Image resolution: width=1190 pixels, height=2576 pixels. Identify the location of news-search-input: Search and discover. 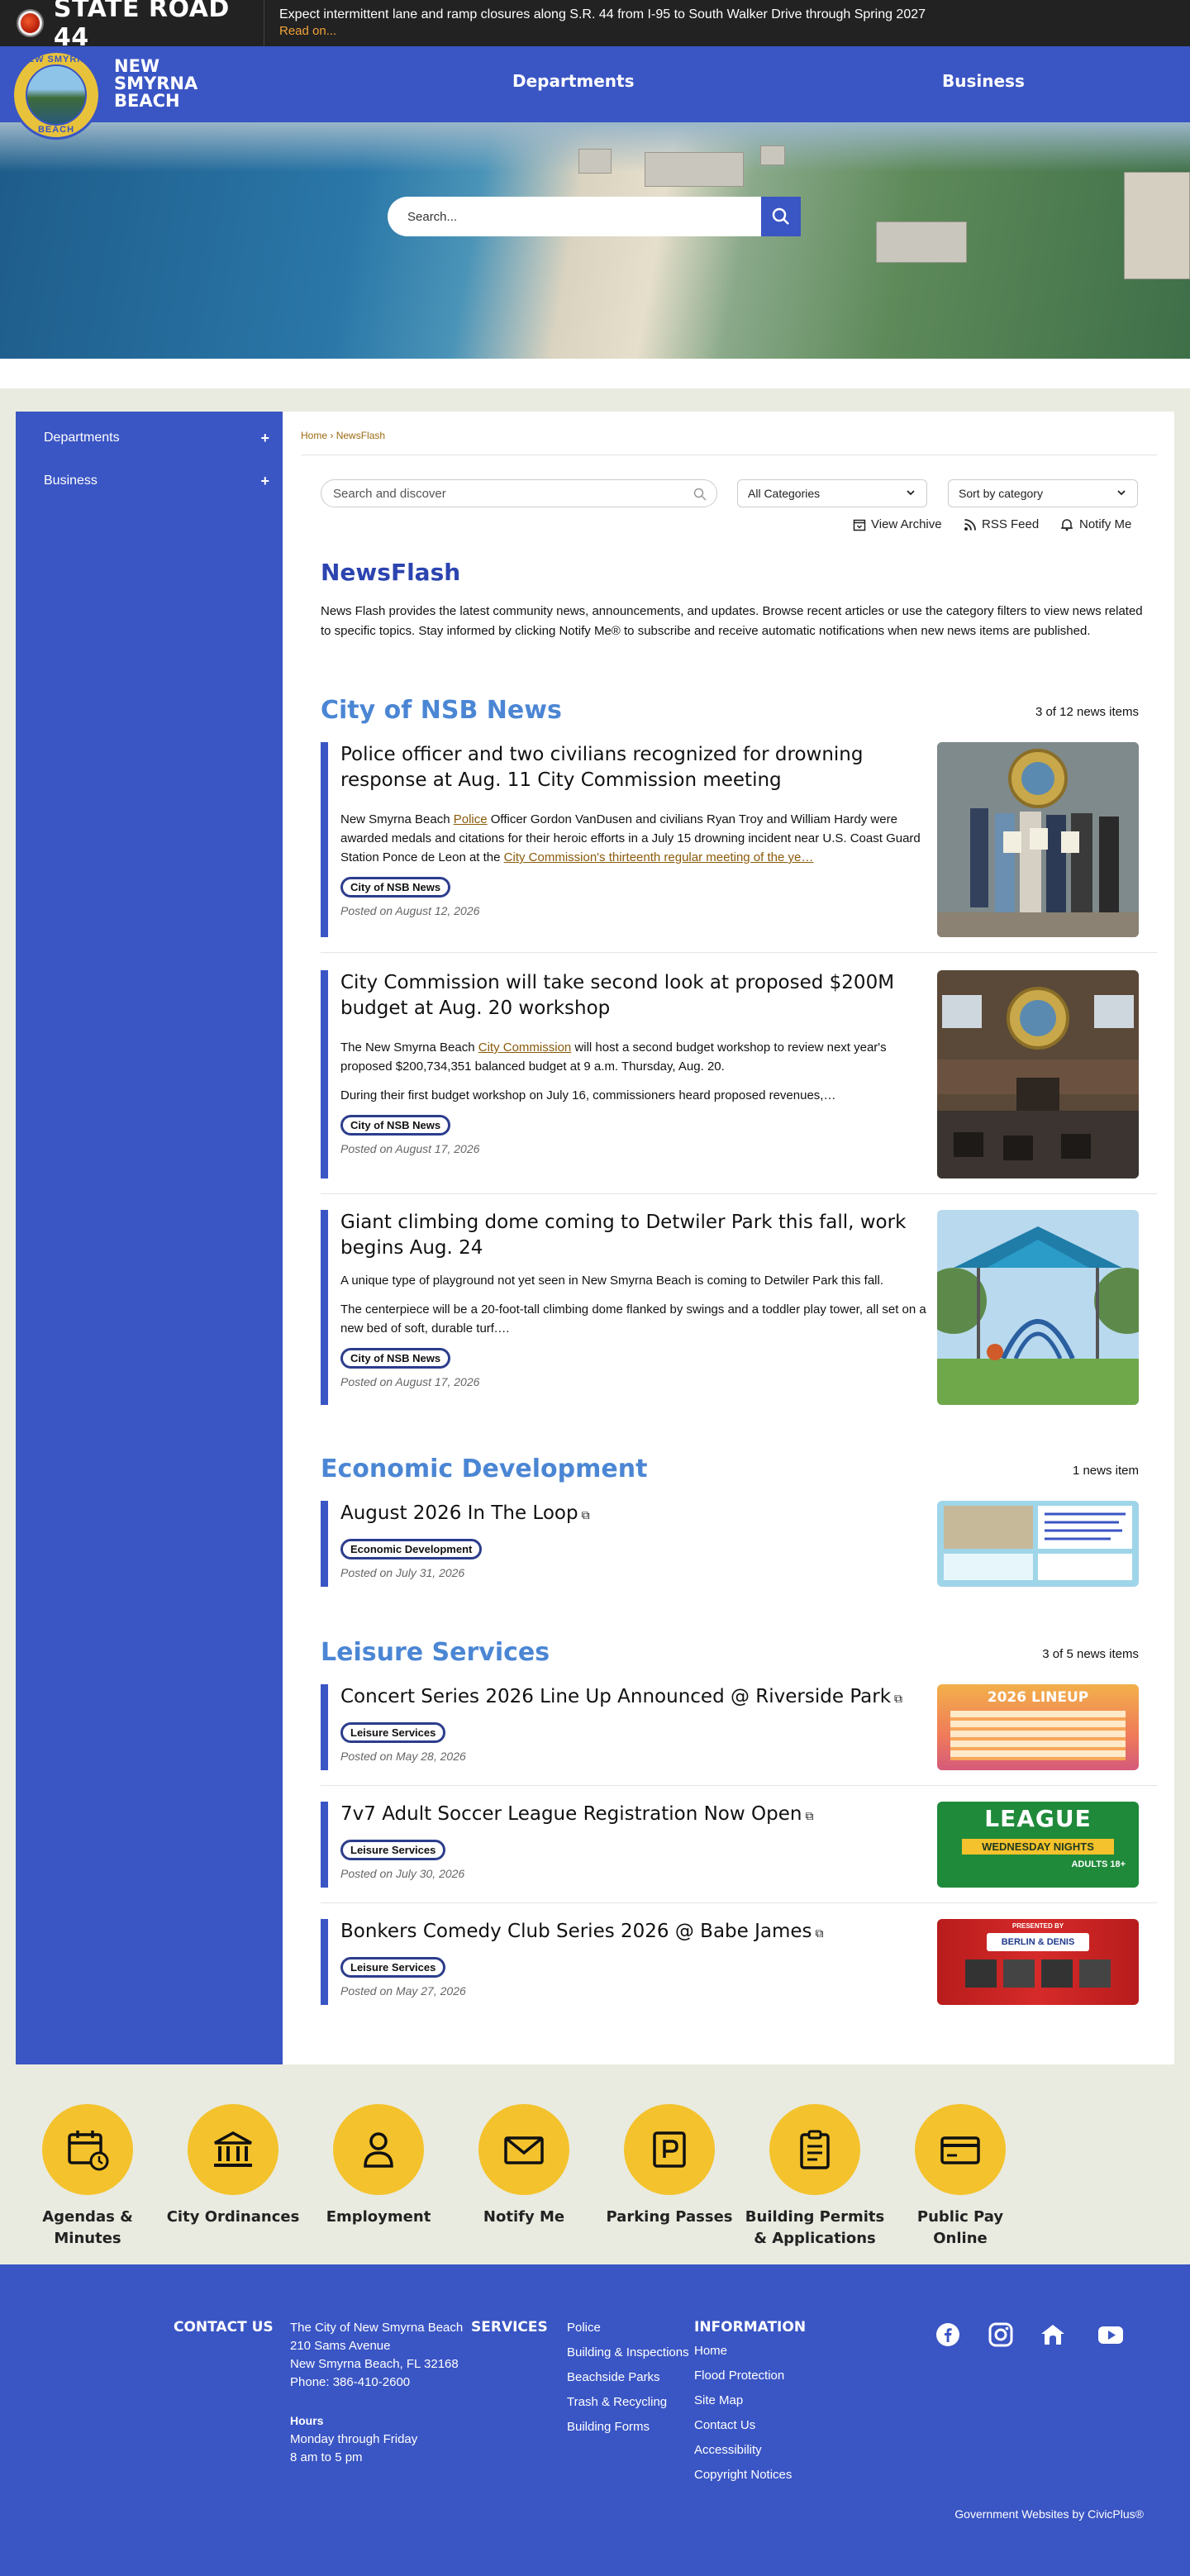
(519, 493).